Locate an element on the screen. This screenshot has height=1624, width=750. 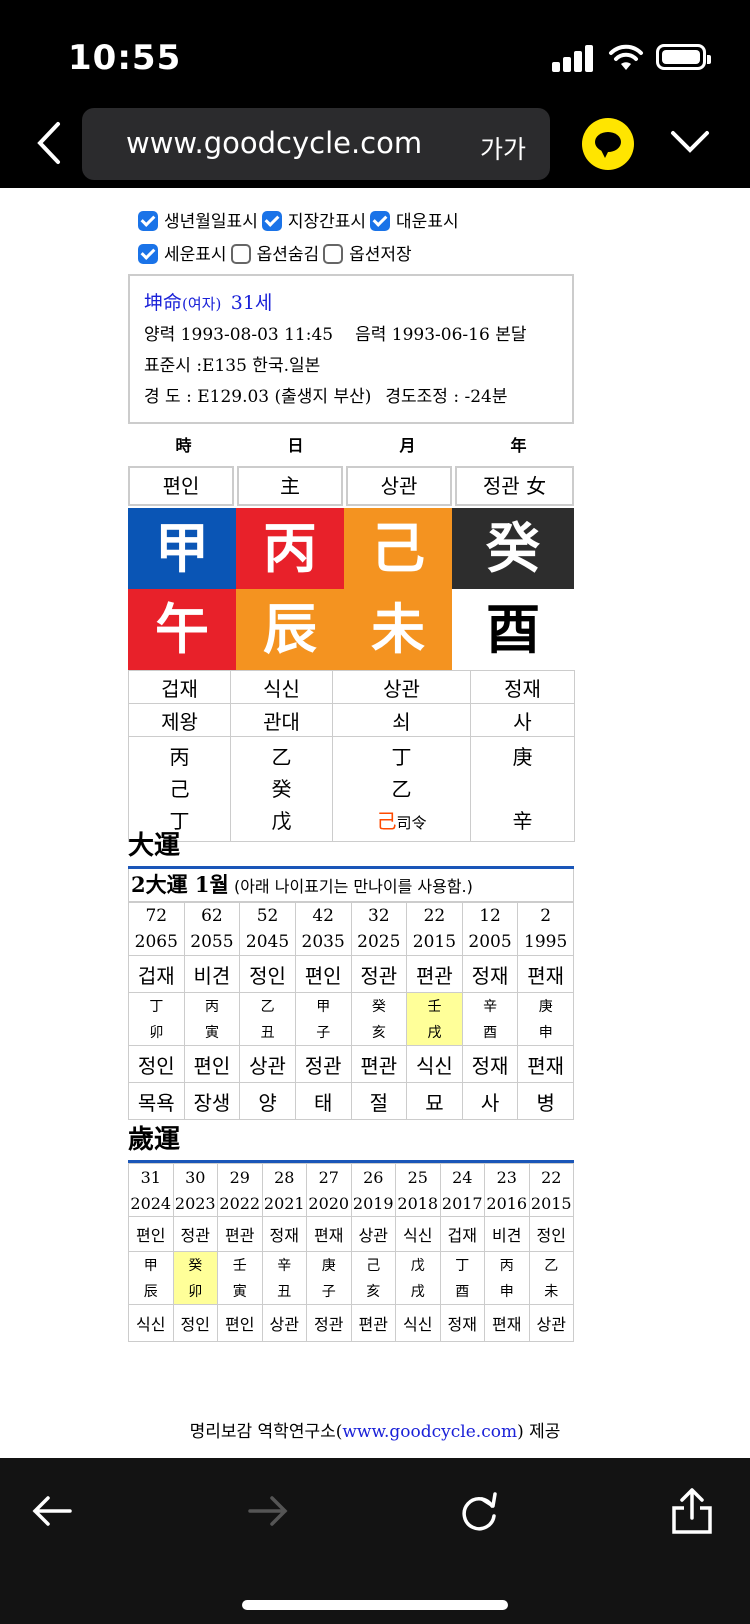
daewoon-stage: 장생 is located at coordinates (212, 1101).